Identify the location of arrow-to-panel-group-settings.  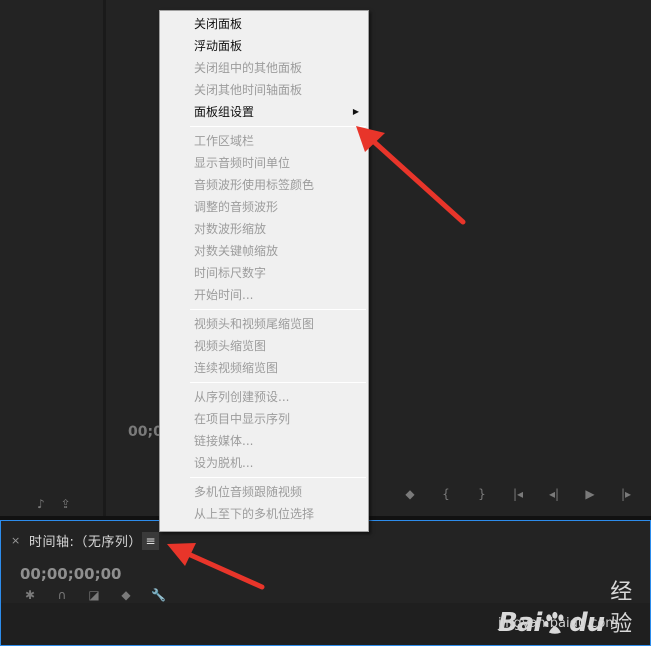
(411, 175).